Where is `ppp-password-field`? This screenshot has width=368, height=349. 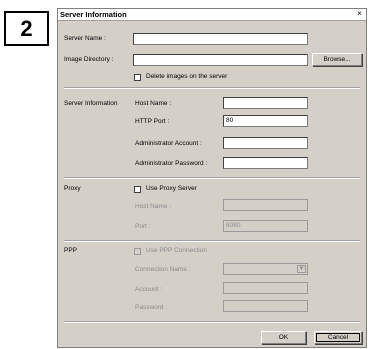 ppp-password-field is located at coordinates (265, 306).